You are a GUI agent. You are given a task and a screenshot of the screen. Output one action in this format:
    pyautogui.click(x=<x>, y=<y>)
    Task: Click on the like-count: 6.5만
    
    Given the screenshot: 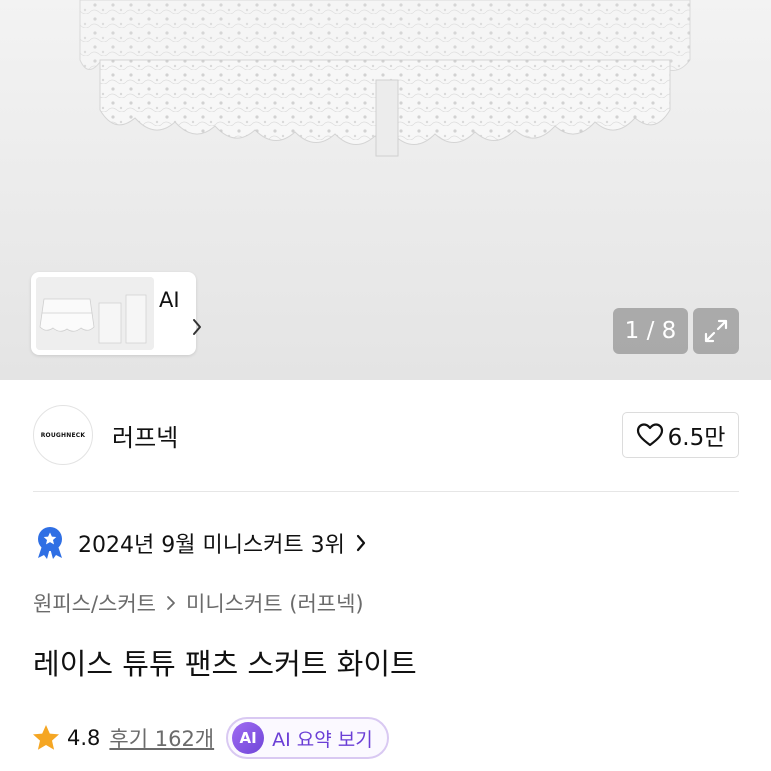 What is the action you would take?
    pyautogui.click(x=696, y=438)
    